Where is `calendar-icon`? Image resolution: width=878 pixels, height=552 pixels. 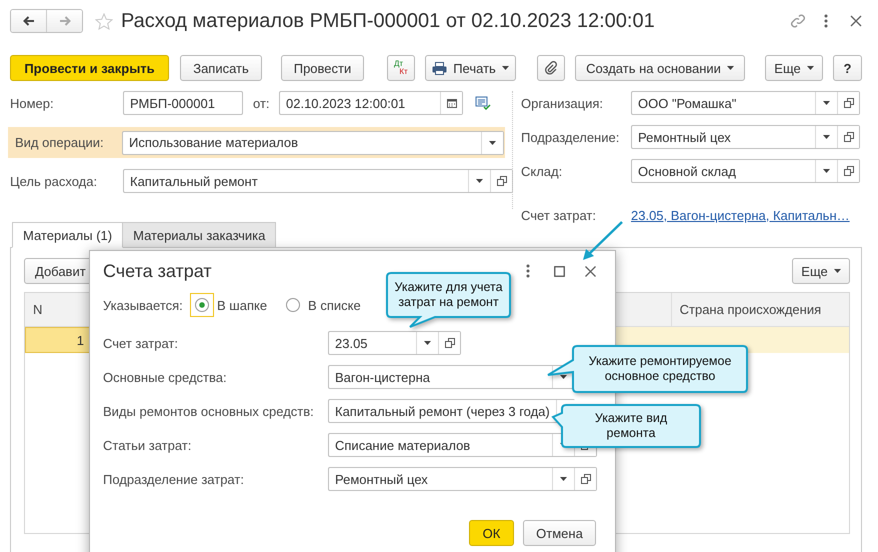 calendar-icon is located at coordinates (451, 103).